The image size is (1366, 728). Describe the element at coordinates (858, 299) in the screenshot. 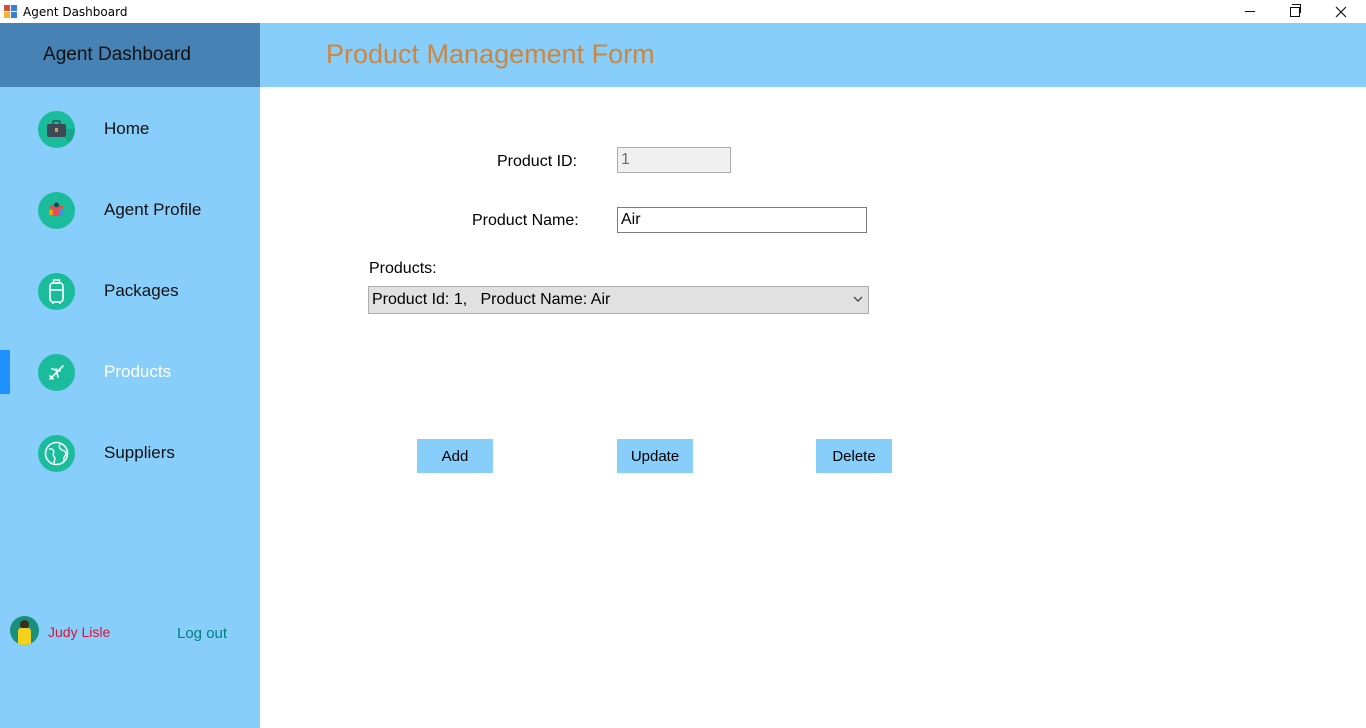

I see `chevron-down-icon` at that location.